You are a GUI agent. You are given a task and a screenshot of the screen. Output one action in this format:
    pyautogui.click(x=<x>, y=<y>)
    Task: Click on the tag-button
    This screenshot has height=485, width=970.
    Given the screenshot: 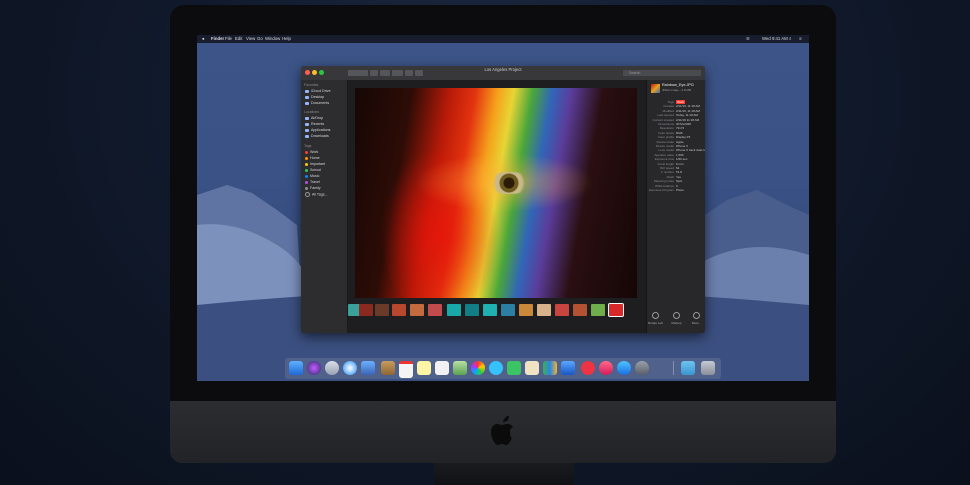 What is the action you would take?
    pyautogui.click(x=419, y=73)
    